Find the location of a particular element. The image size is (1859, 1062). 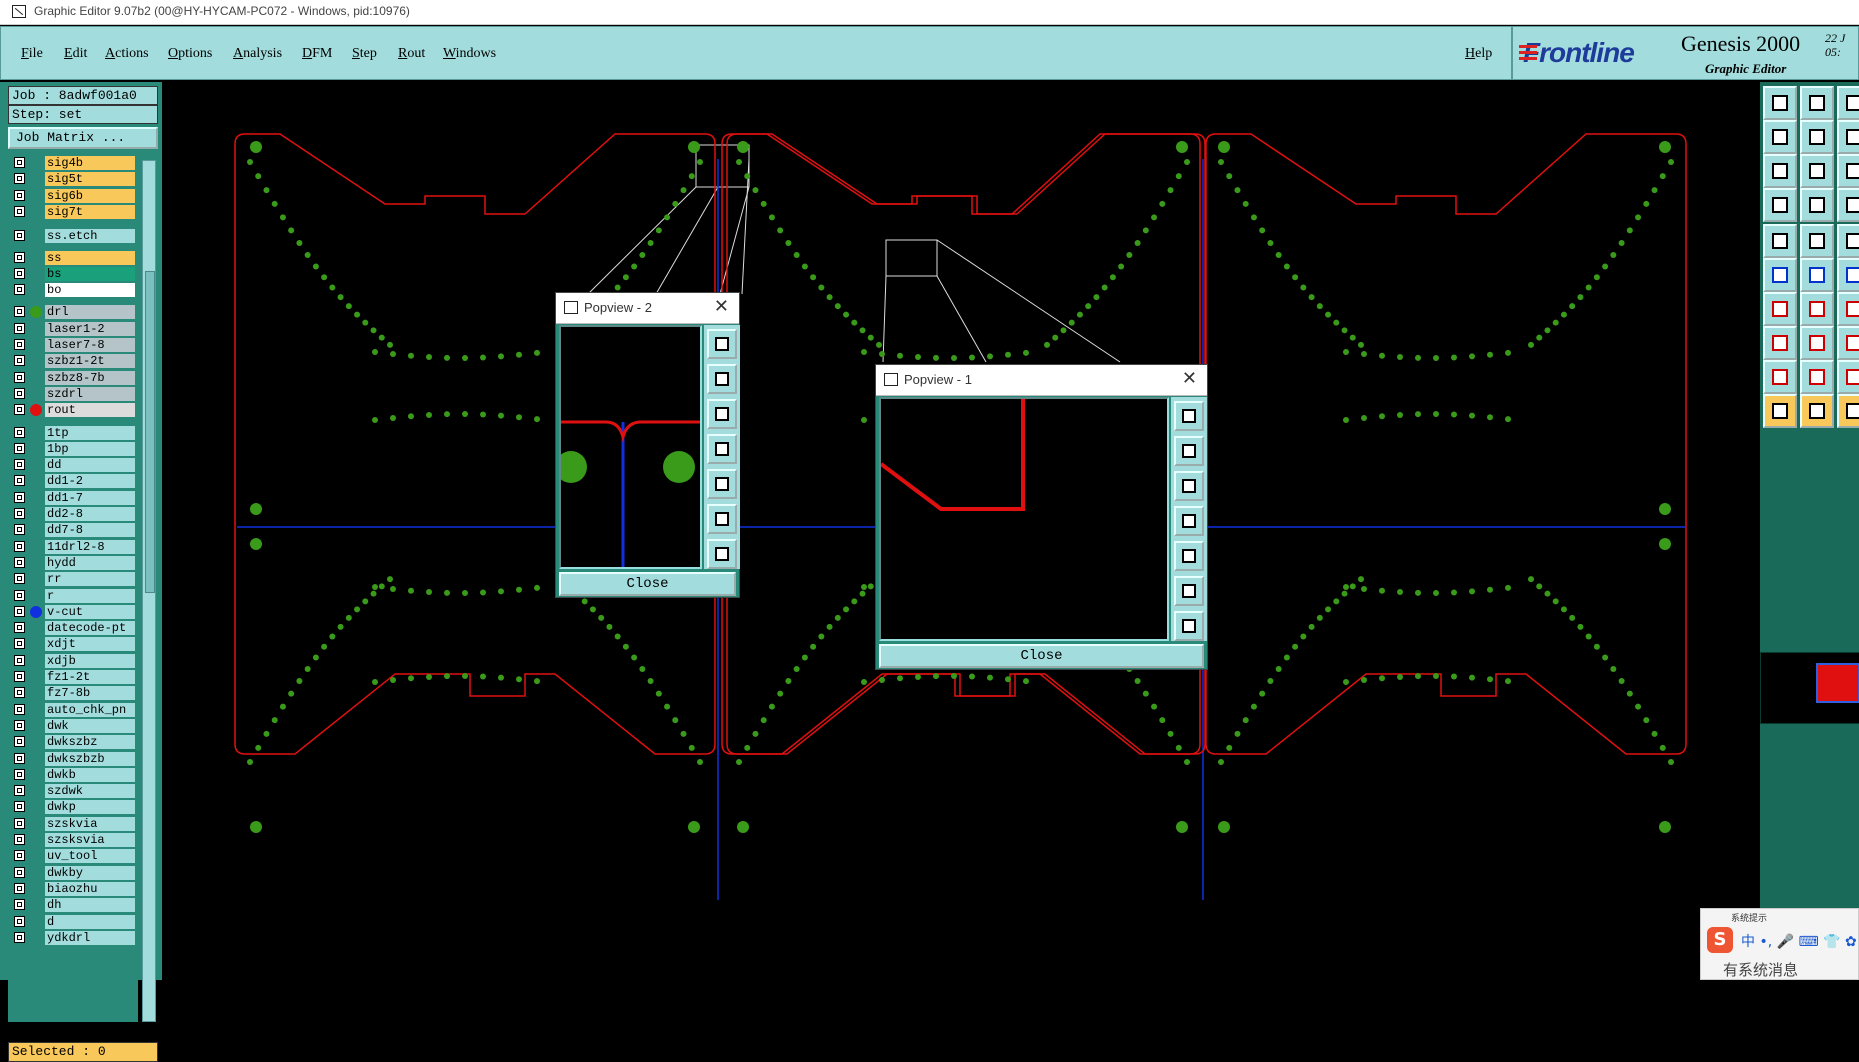

ime-toolbar: 中 •, 🎤 ⌨ 👕 ✿ is located at coordinates (1799, 941).